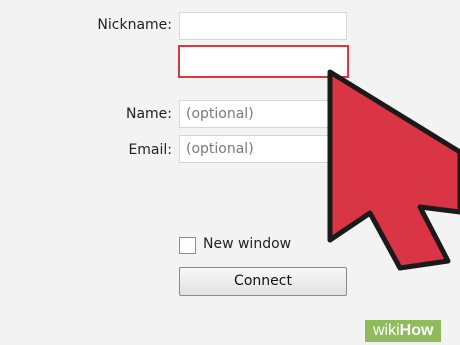 This screenshot has height=345, width=460. I want to click on email-input: (optional), so click(263, 149).